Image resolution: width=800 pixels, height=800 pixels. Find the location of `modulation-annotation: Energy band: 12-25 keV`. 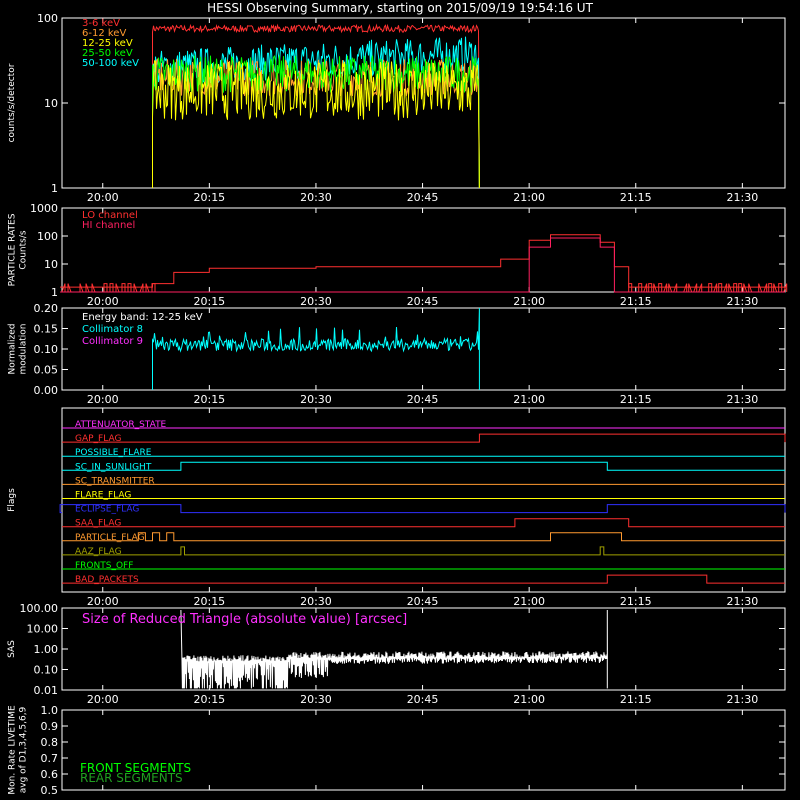

modulation-annotation: Energy band: 12-25 keV is located at coordinates (142, 317).